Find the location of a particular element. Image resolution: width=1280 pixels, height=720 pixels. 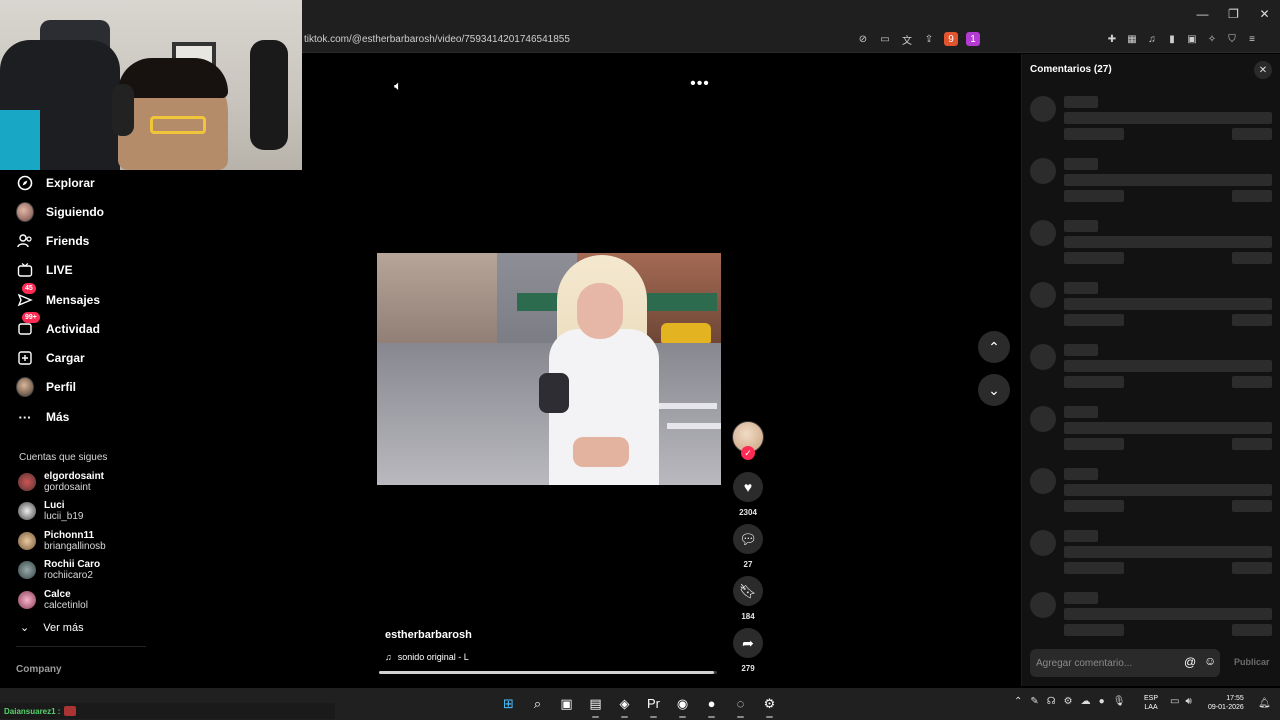

see-more-button: ⌄ Ver más is located at coordinates (52, 628).